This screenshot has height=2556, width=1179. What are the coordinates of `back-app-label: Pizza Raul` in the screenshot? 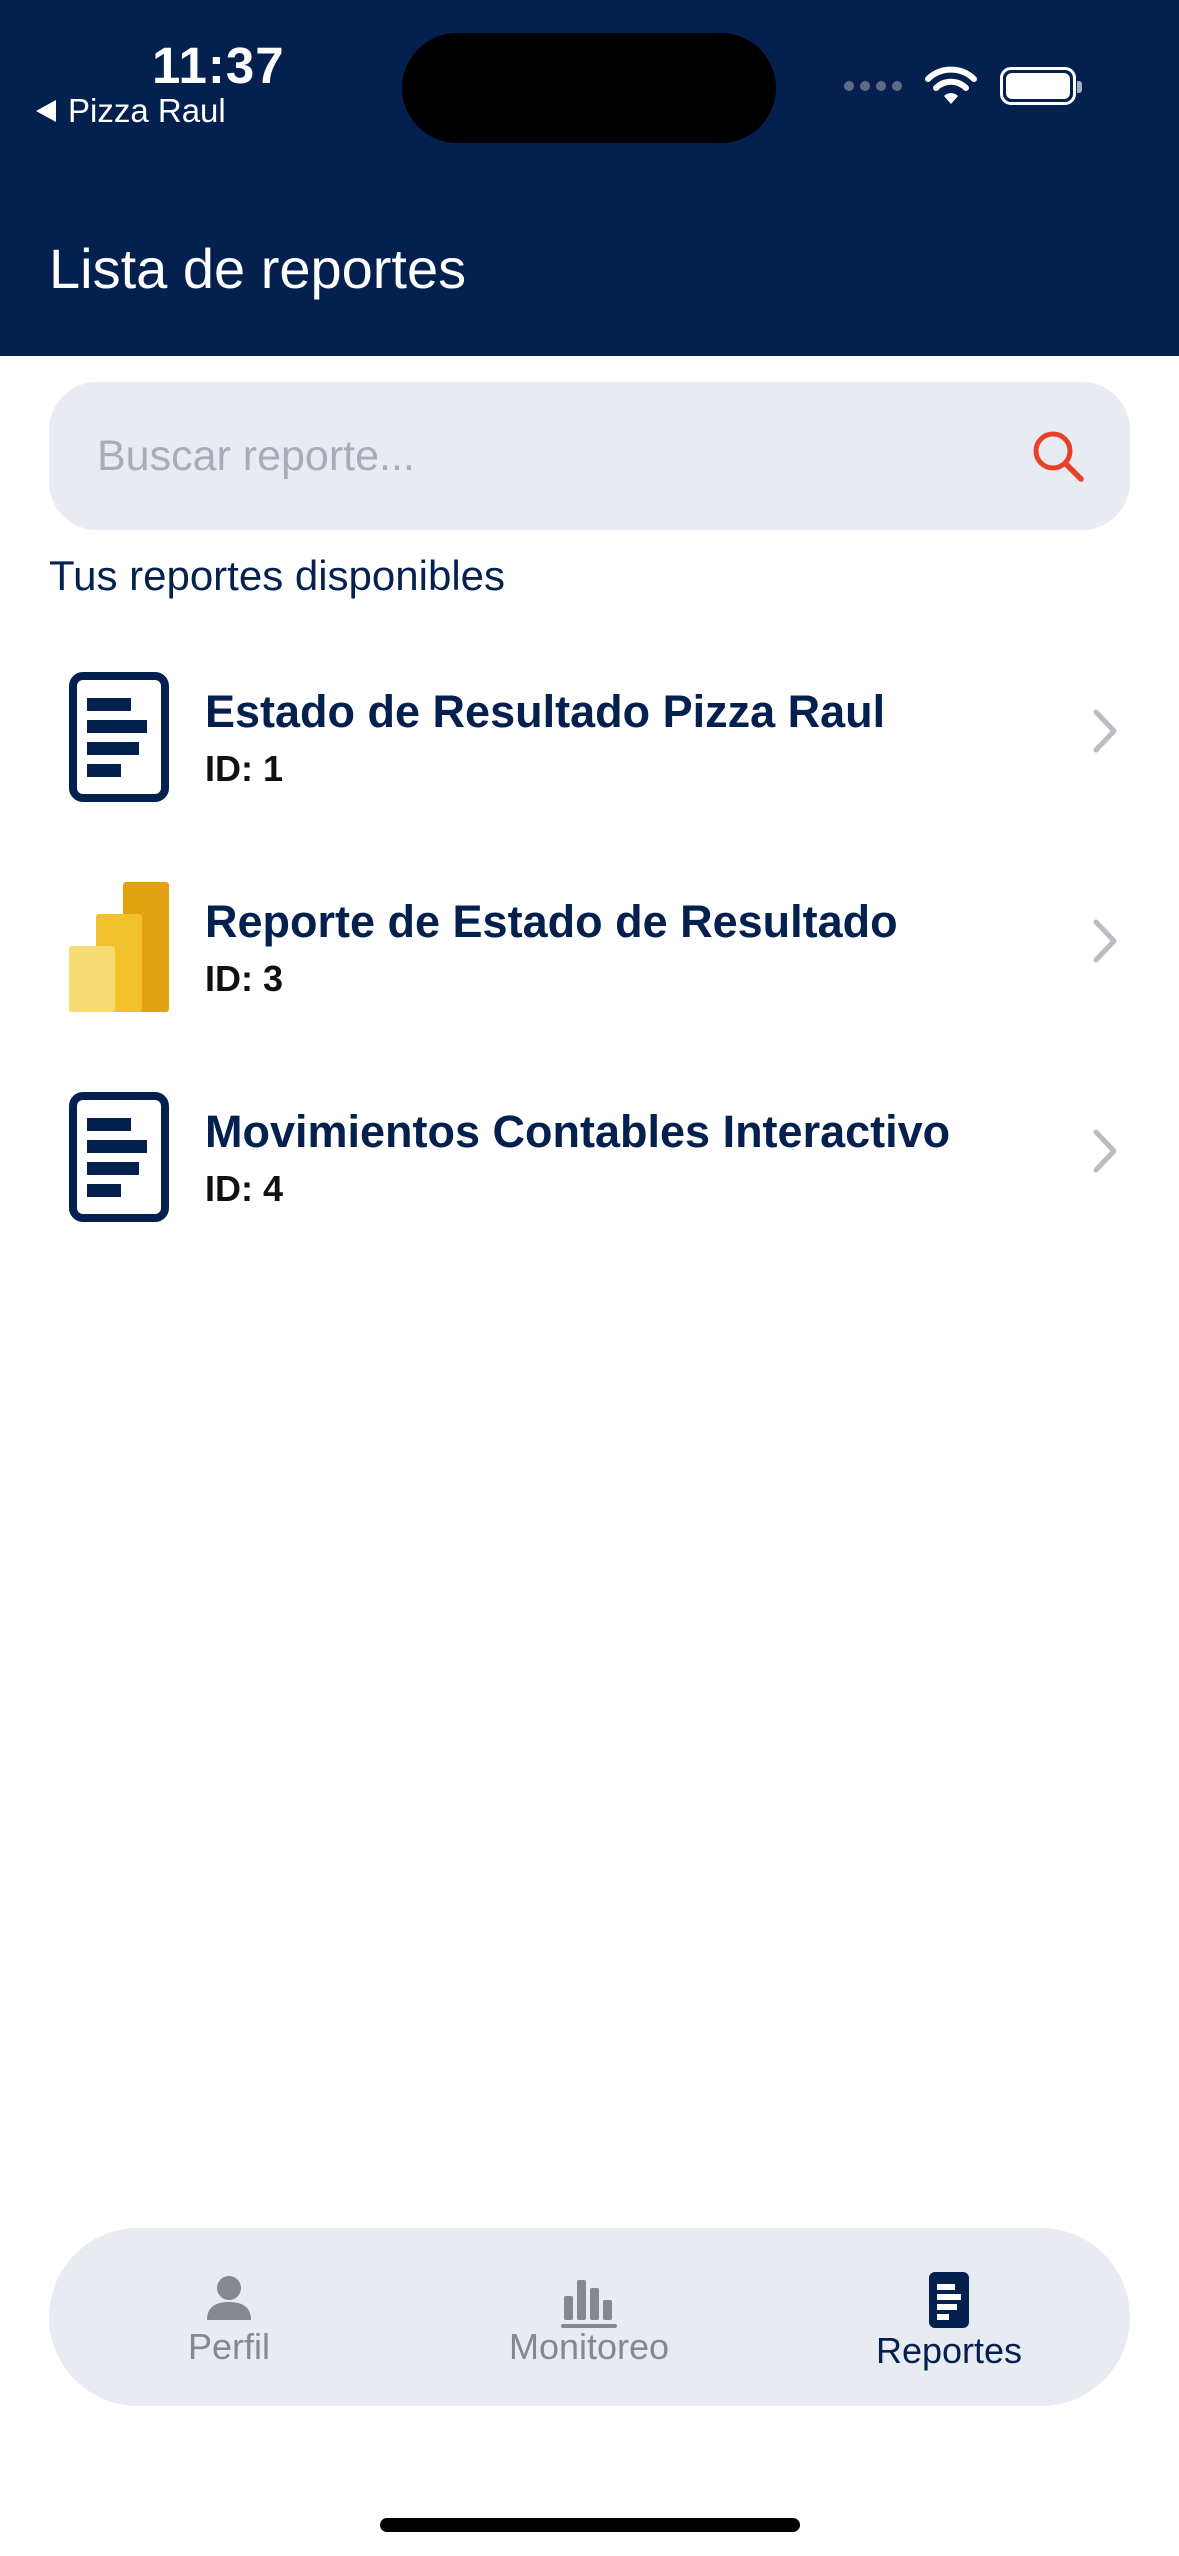 It's located at (147, 110).